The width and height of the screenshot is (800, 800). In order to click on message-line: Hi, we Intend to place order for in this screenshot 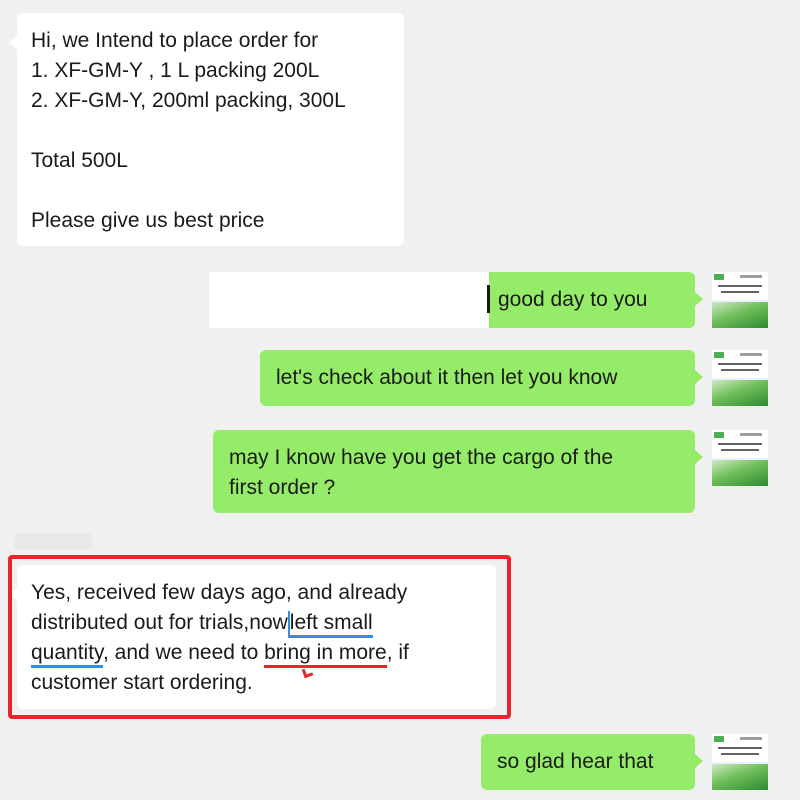, I will do `click(175, 40)`.